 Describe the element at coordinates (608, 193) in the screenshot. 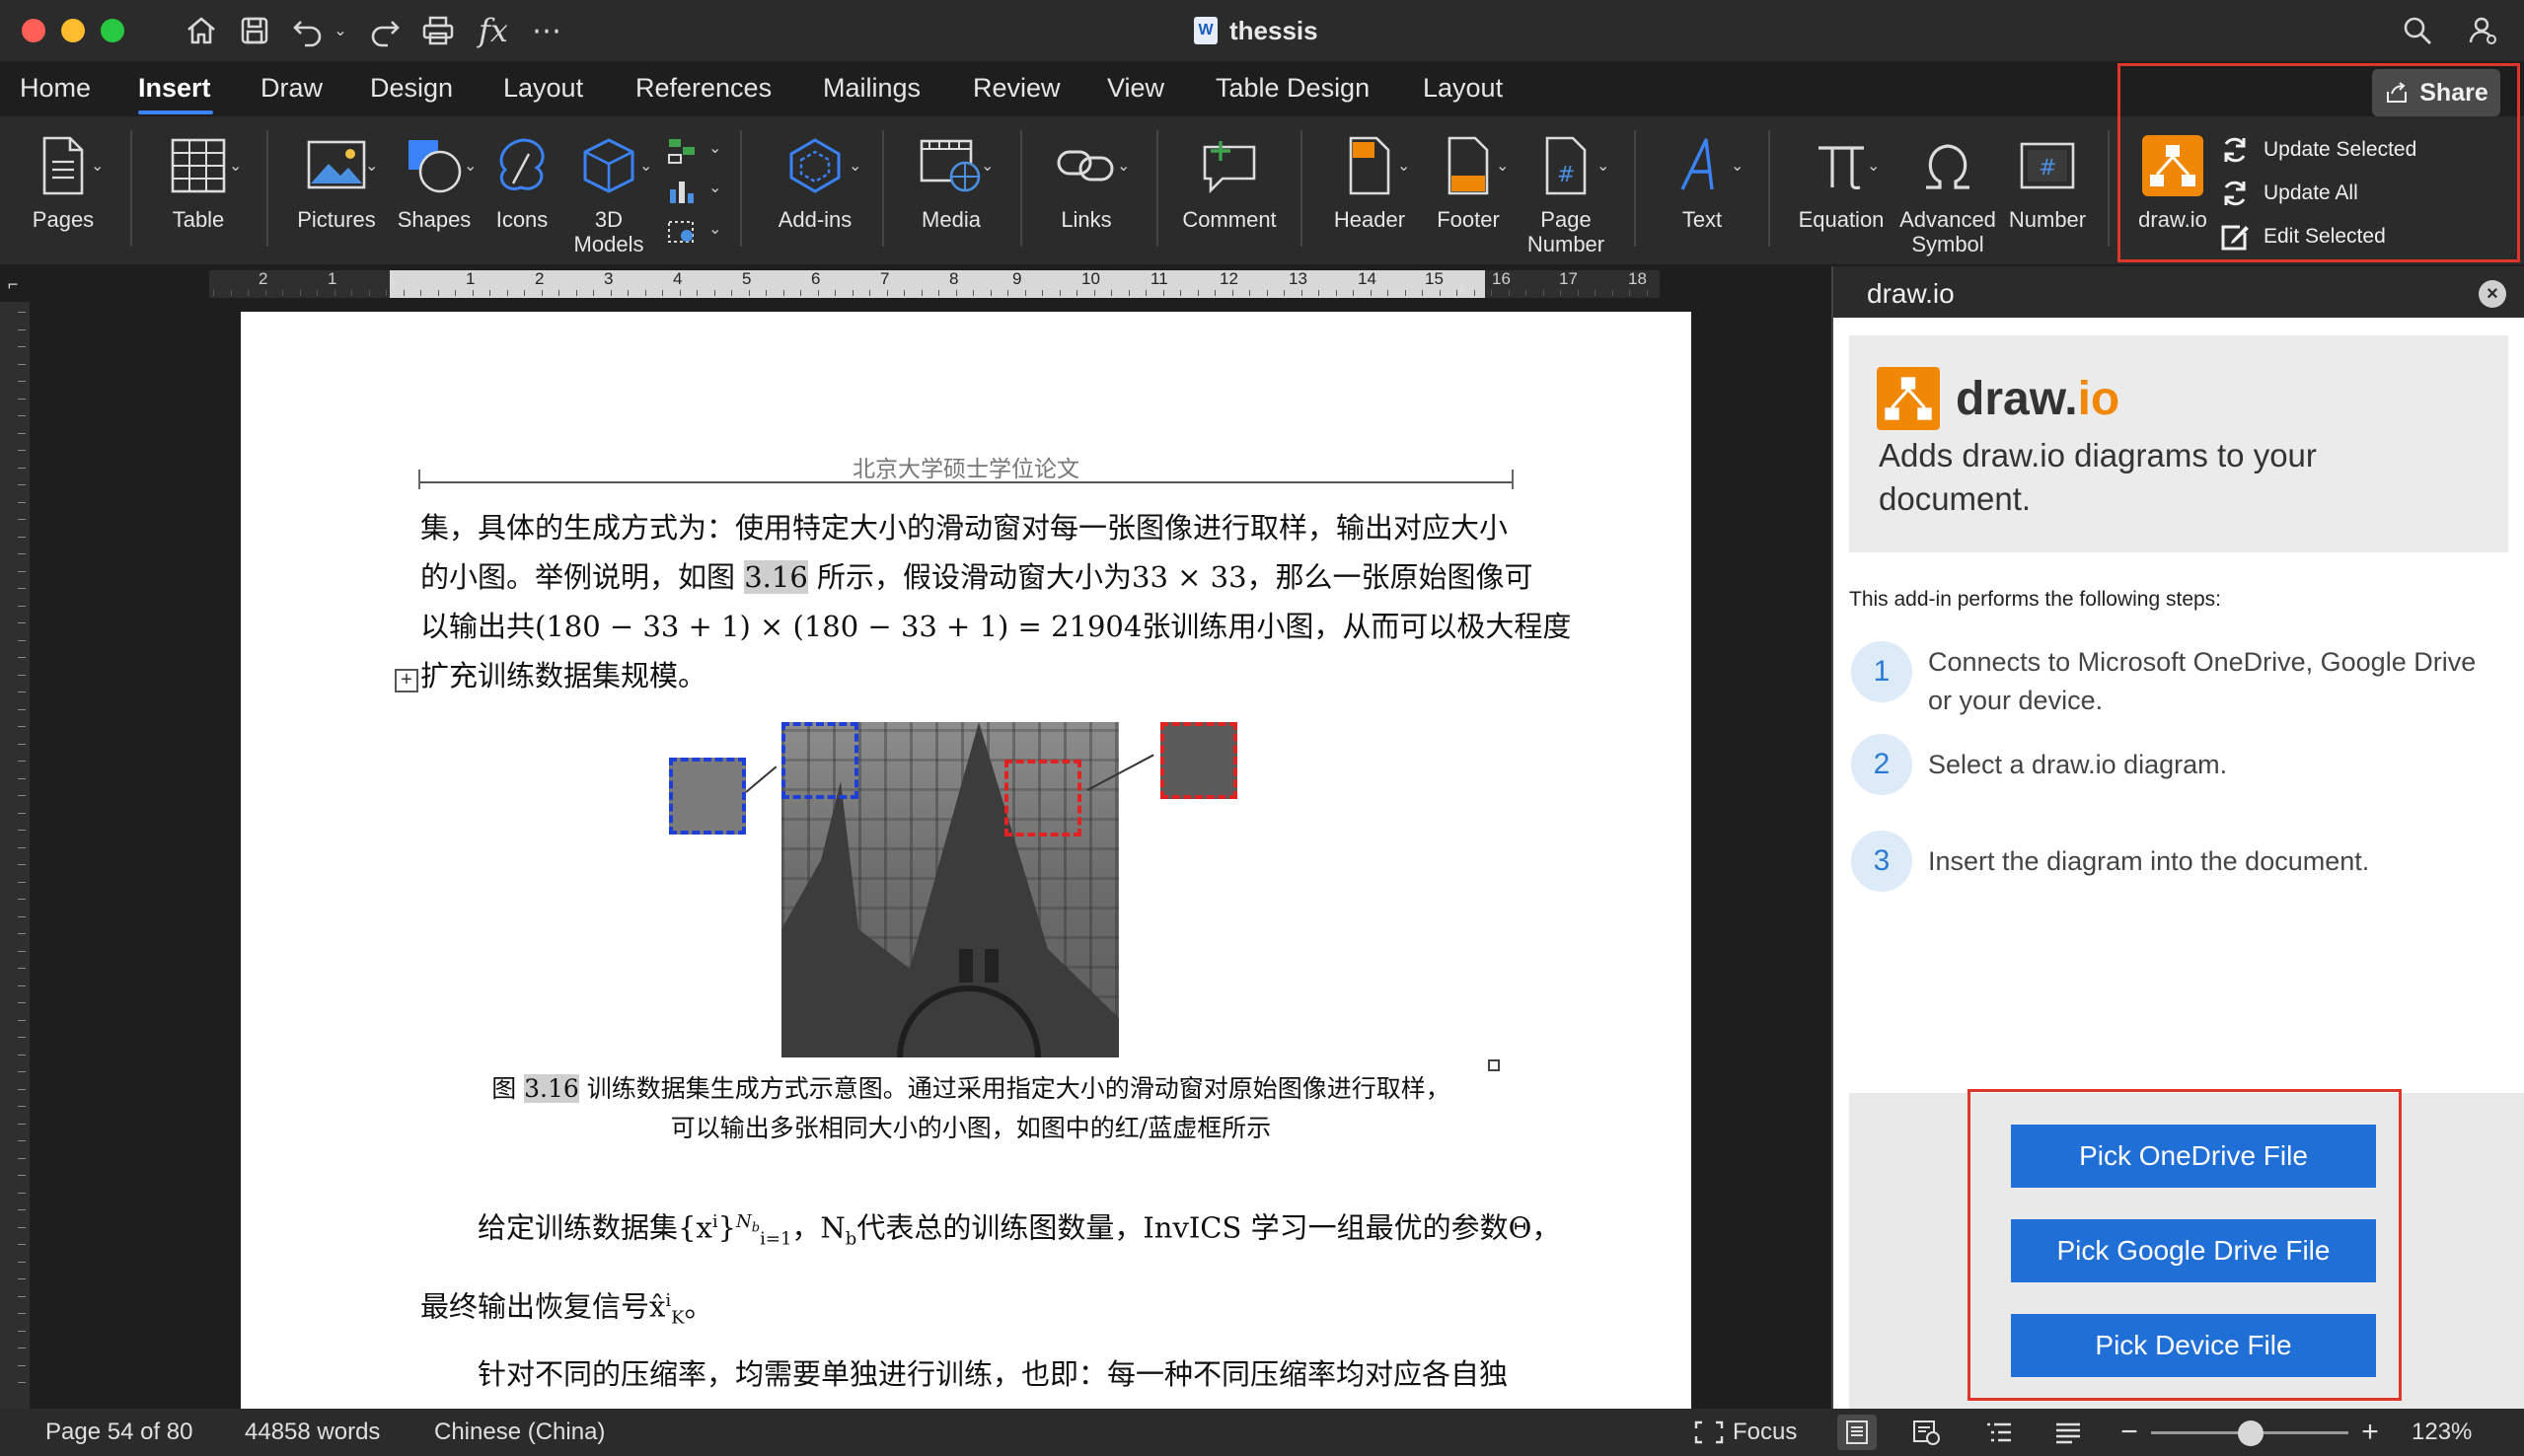

I see `3d-models-button: 3D Models` at that location.